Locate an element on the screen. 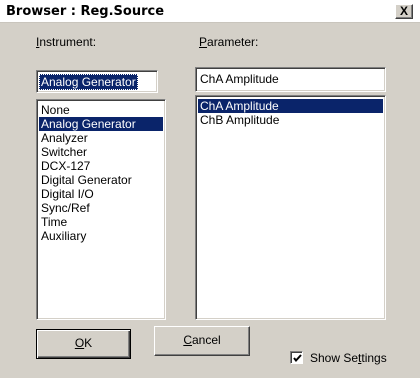 The width and height of the screenshot is (420, 378). instrument-list-item: Digital Generator is located at coordinates (101, 180).